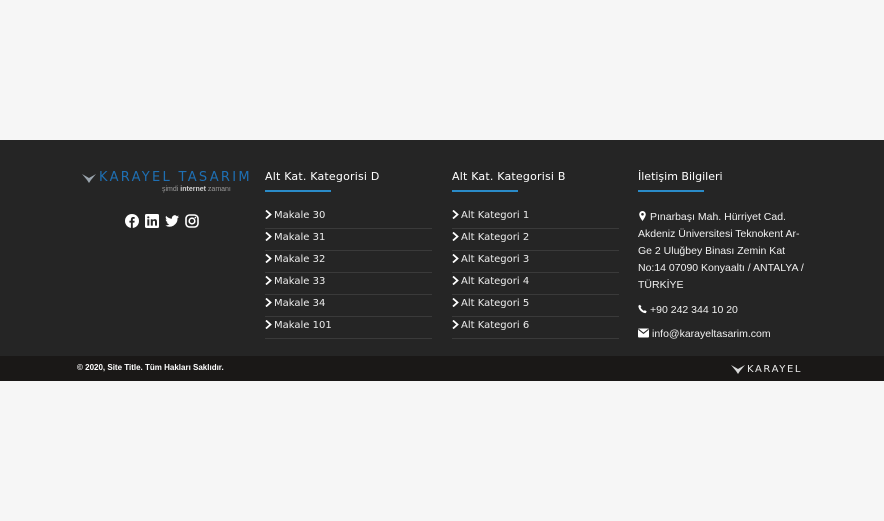 The width and height of the screenshot is (884, 521). Describe the element at coordinates (766, 369) in the screenshot. I see `bottom-logo: KARAYEL` at that location.